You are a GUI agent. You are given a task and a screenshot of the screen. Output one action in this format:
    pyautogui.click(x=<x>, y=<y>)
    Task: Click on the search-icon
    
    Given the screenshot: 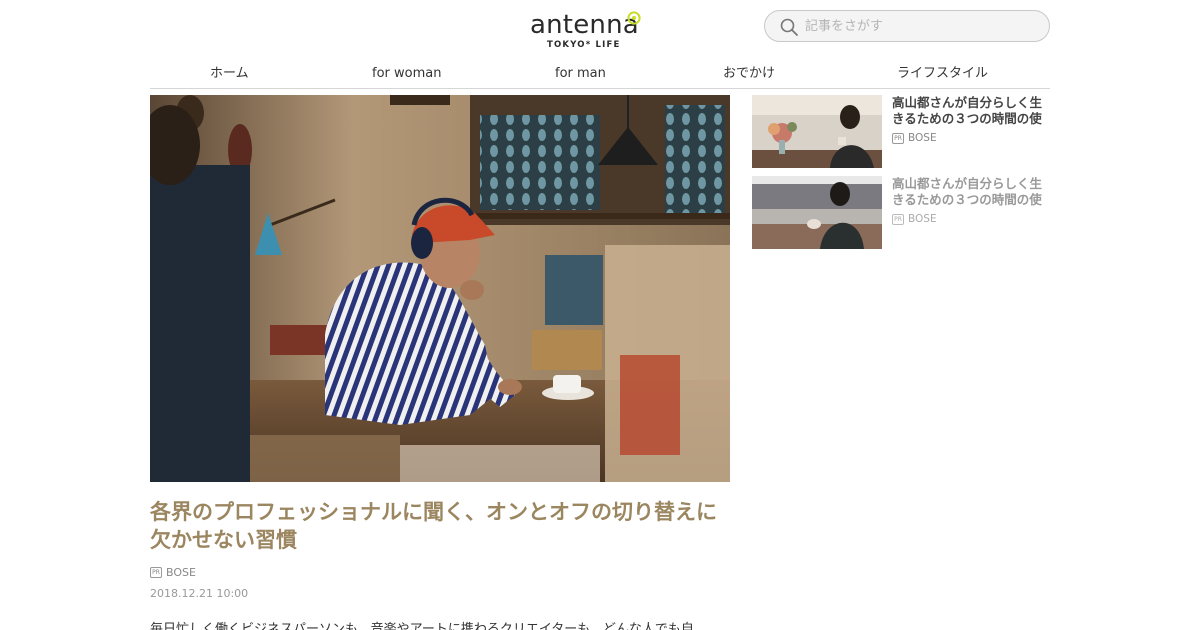 What is the action you would take?
    pyautogui.click(x=789, y=27)
    